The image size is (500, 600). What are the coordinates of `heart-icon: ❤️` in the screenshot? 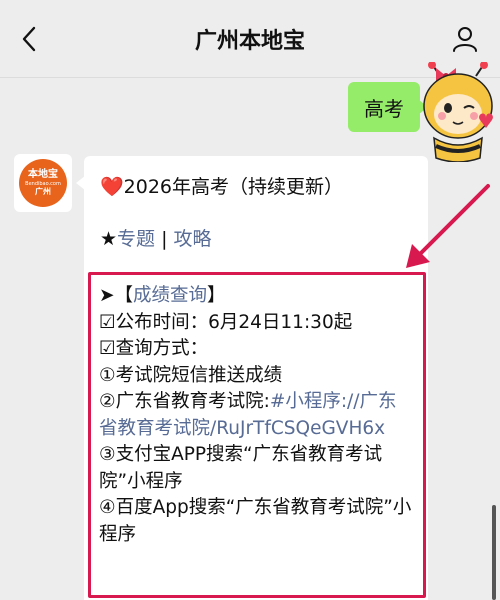 It's located at (112, 187).